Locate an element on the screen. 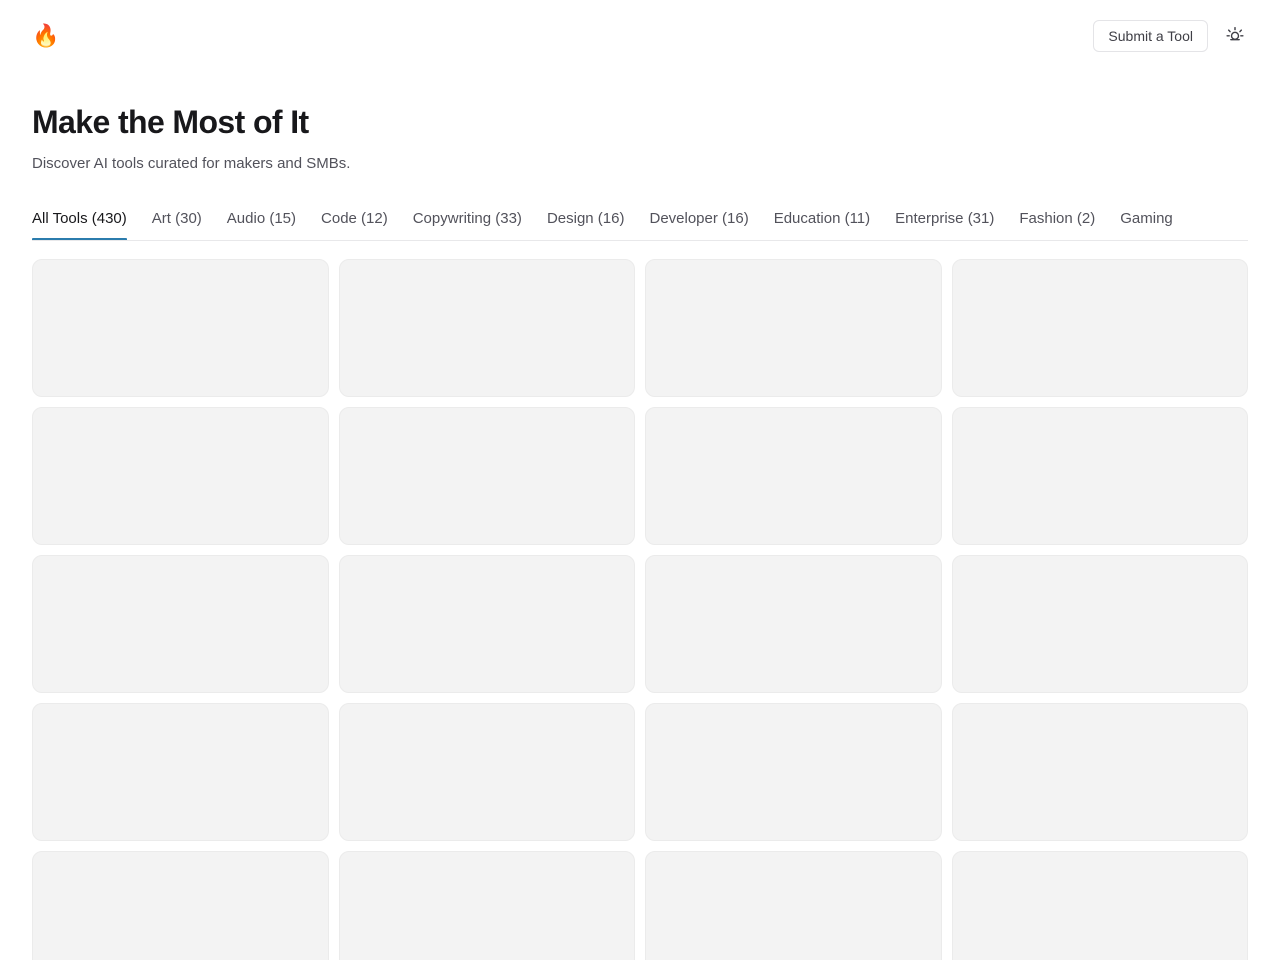 The image size is (1280, 960). tab-audio: Audio (15) is located at coordinates (261, 225).